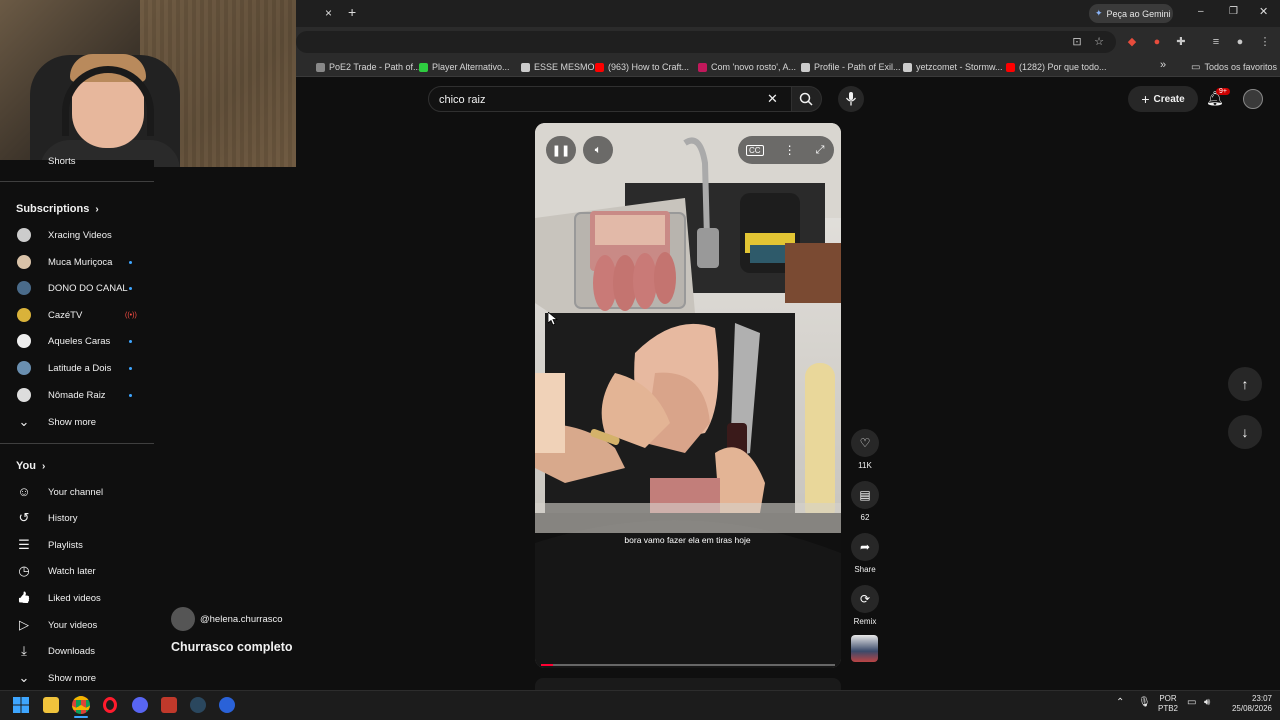  What do you see at coordinates (77, 395) in the screenshot?
I see `sidebar-subscription: Nômade Raiz` at bounding box center [77, 395].